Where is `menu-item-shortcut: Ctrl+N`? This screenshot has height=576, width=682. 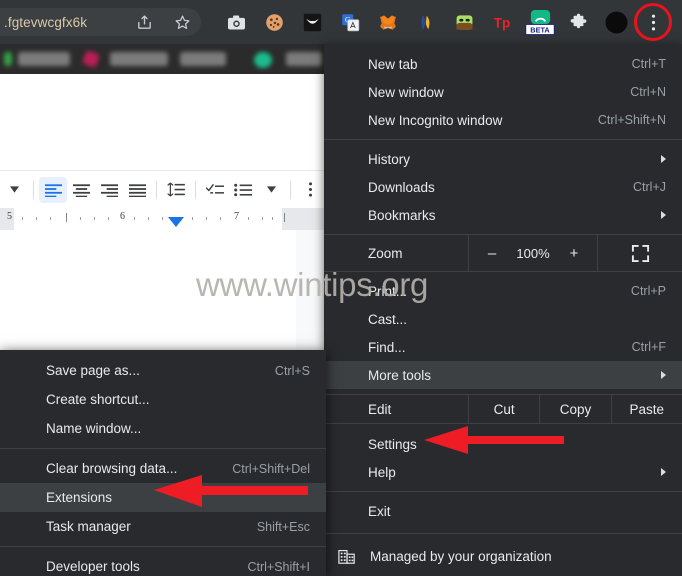
menu-item-shortcut: Ctrl+N is located at coordinates (648, 92).